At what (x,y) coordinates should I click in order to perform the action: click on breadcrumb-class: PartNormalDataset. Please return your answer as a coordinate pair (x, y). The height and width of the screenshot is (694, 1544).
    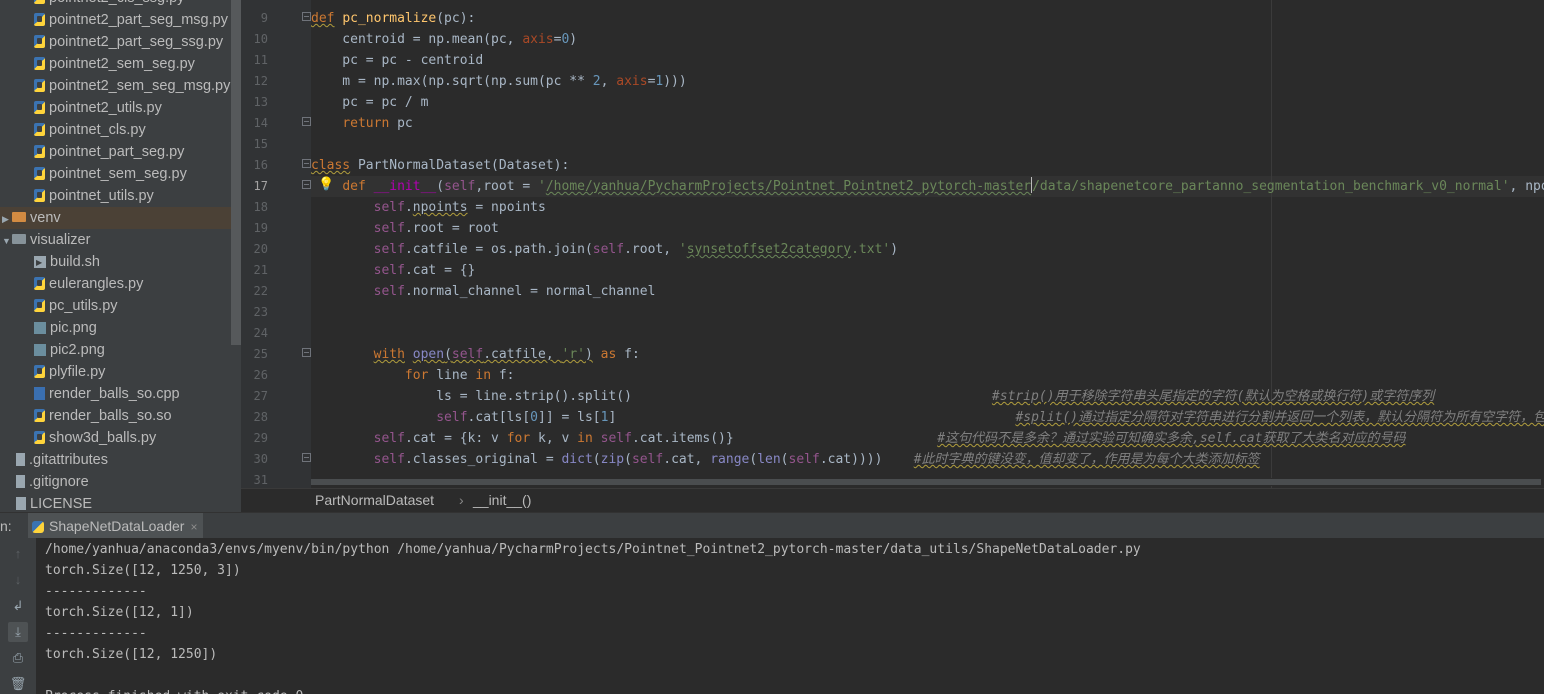
    Looking at the image, I should click on (374, 500).